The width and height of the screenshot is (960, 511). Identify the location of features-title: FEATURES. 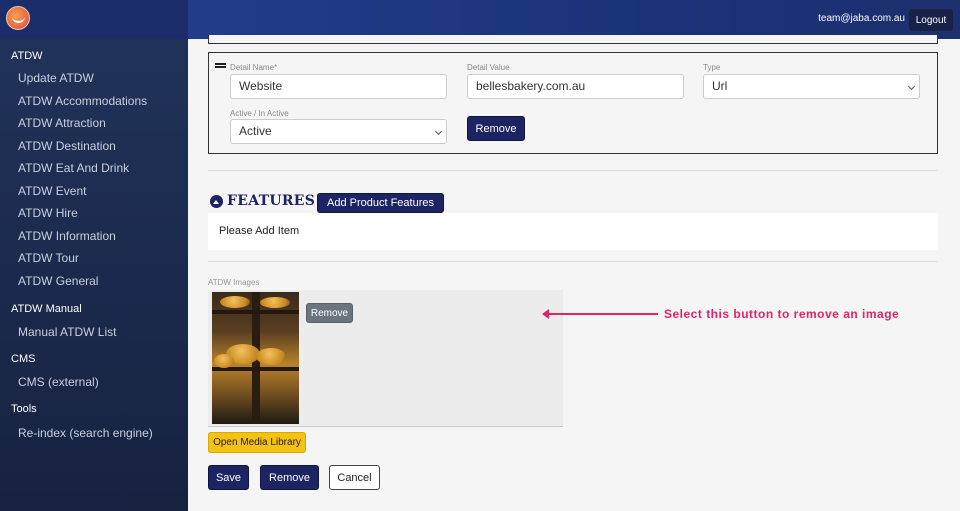
(271, 201).